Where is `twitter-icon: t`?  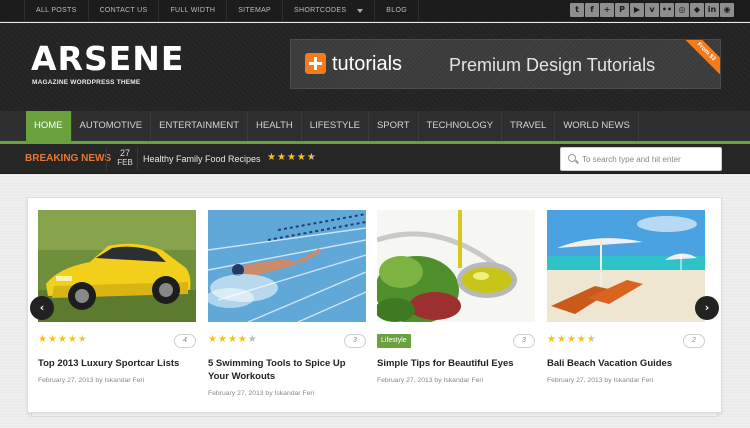 twitter-icon: t is located at coordinates (577, 10).